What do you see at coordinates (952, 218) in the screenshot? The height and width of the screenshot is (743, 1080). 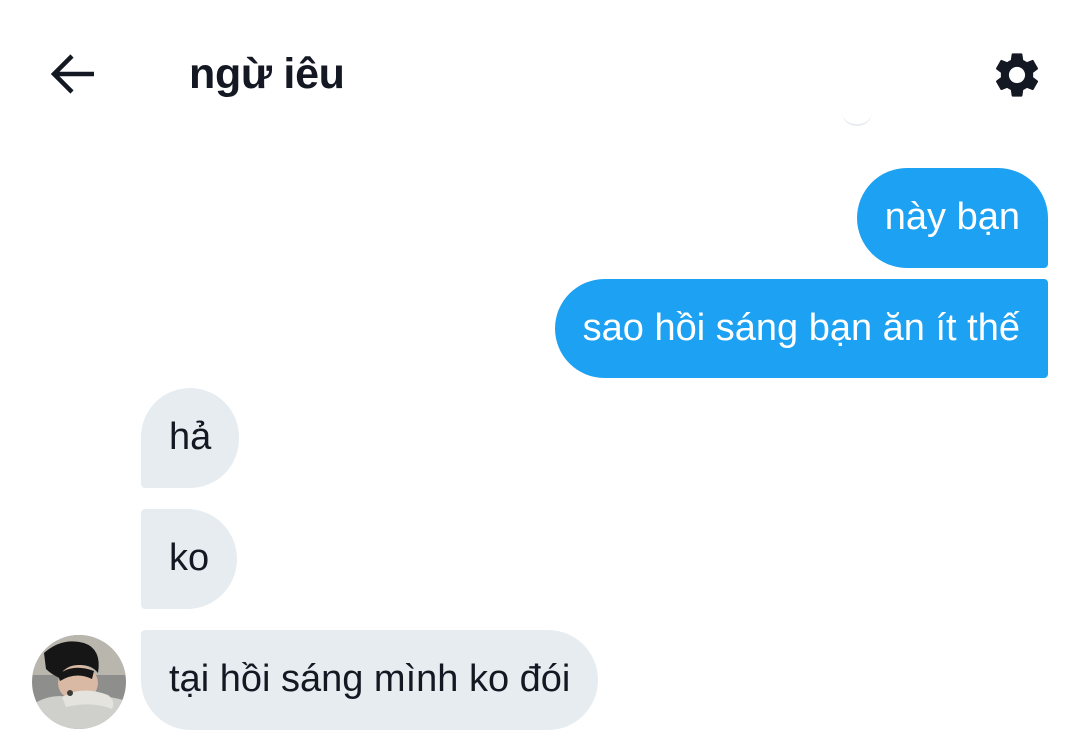 I see `message-bubble-outgoing: này bạn` at bounding box center [952, 218].